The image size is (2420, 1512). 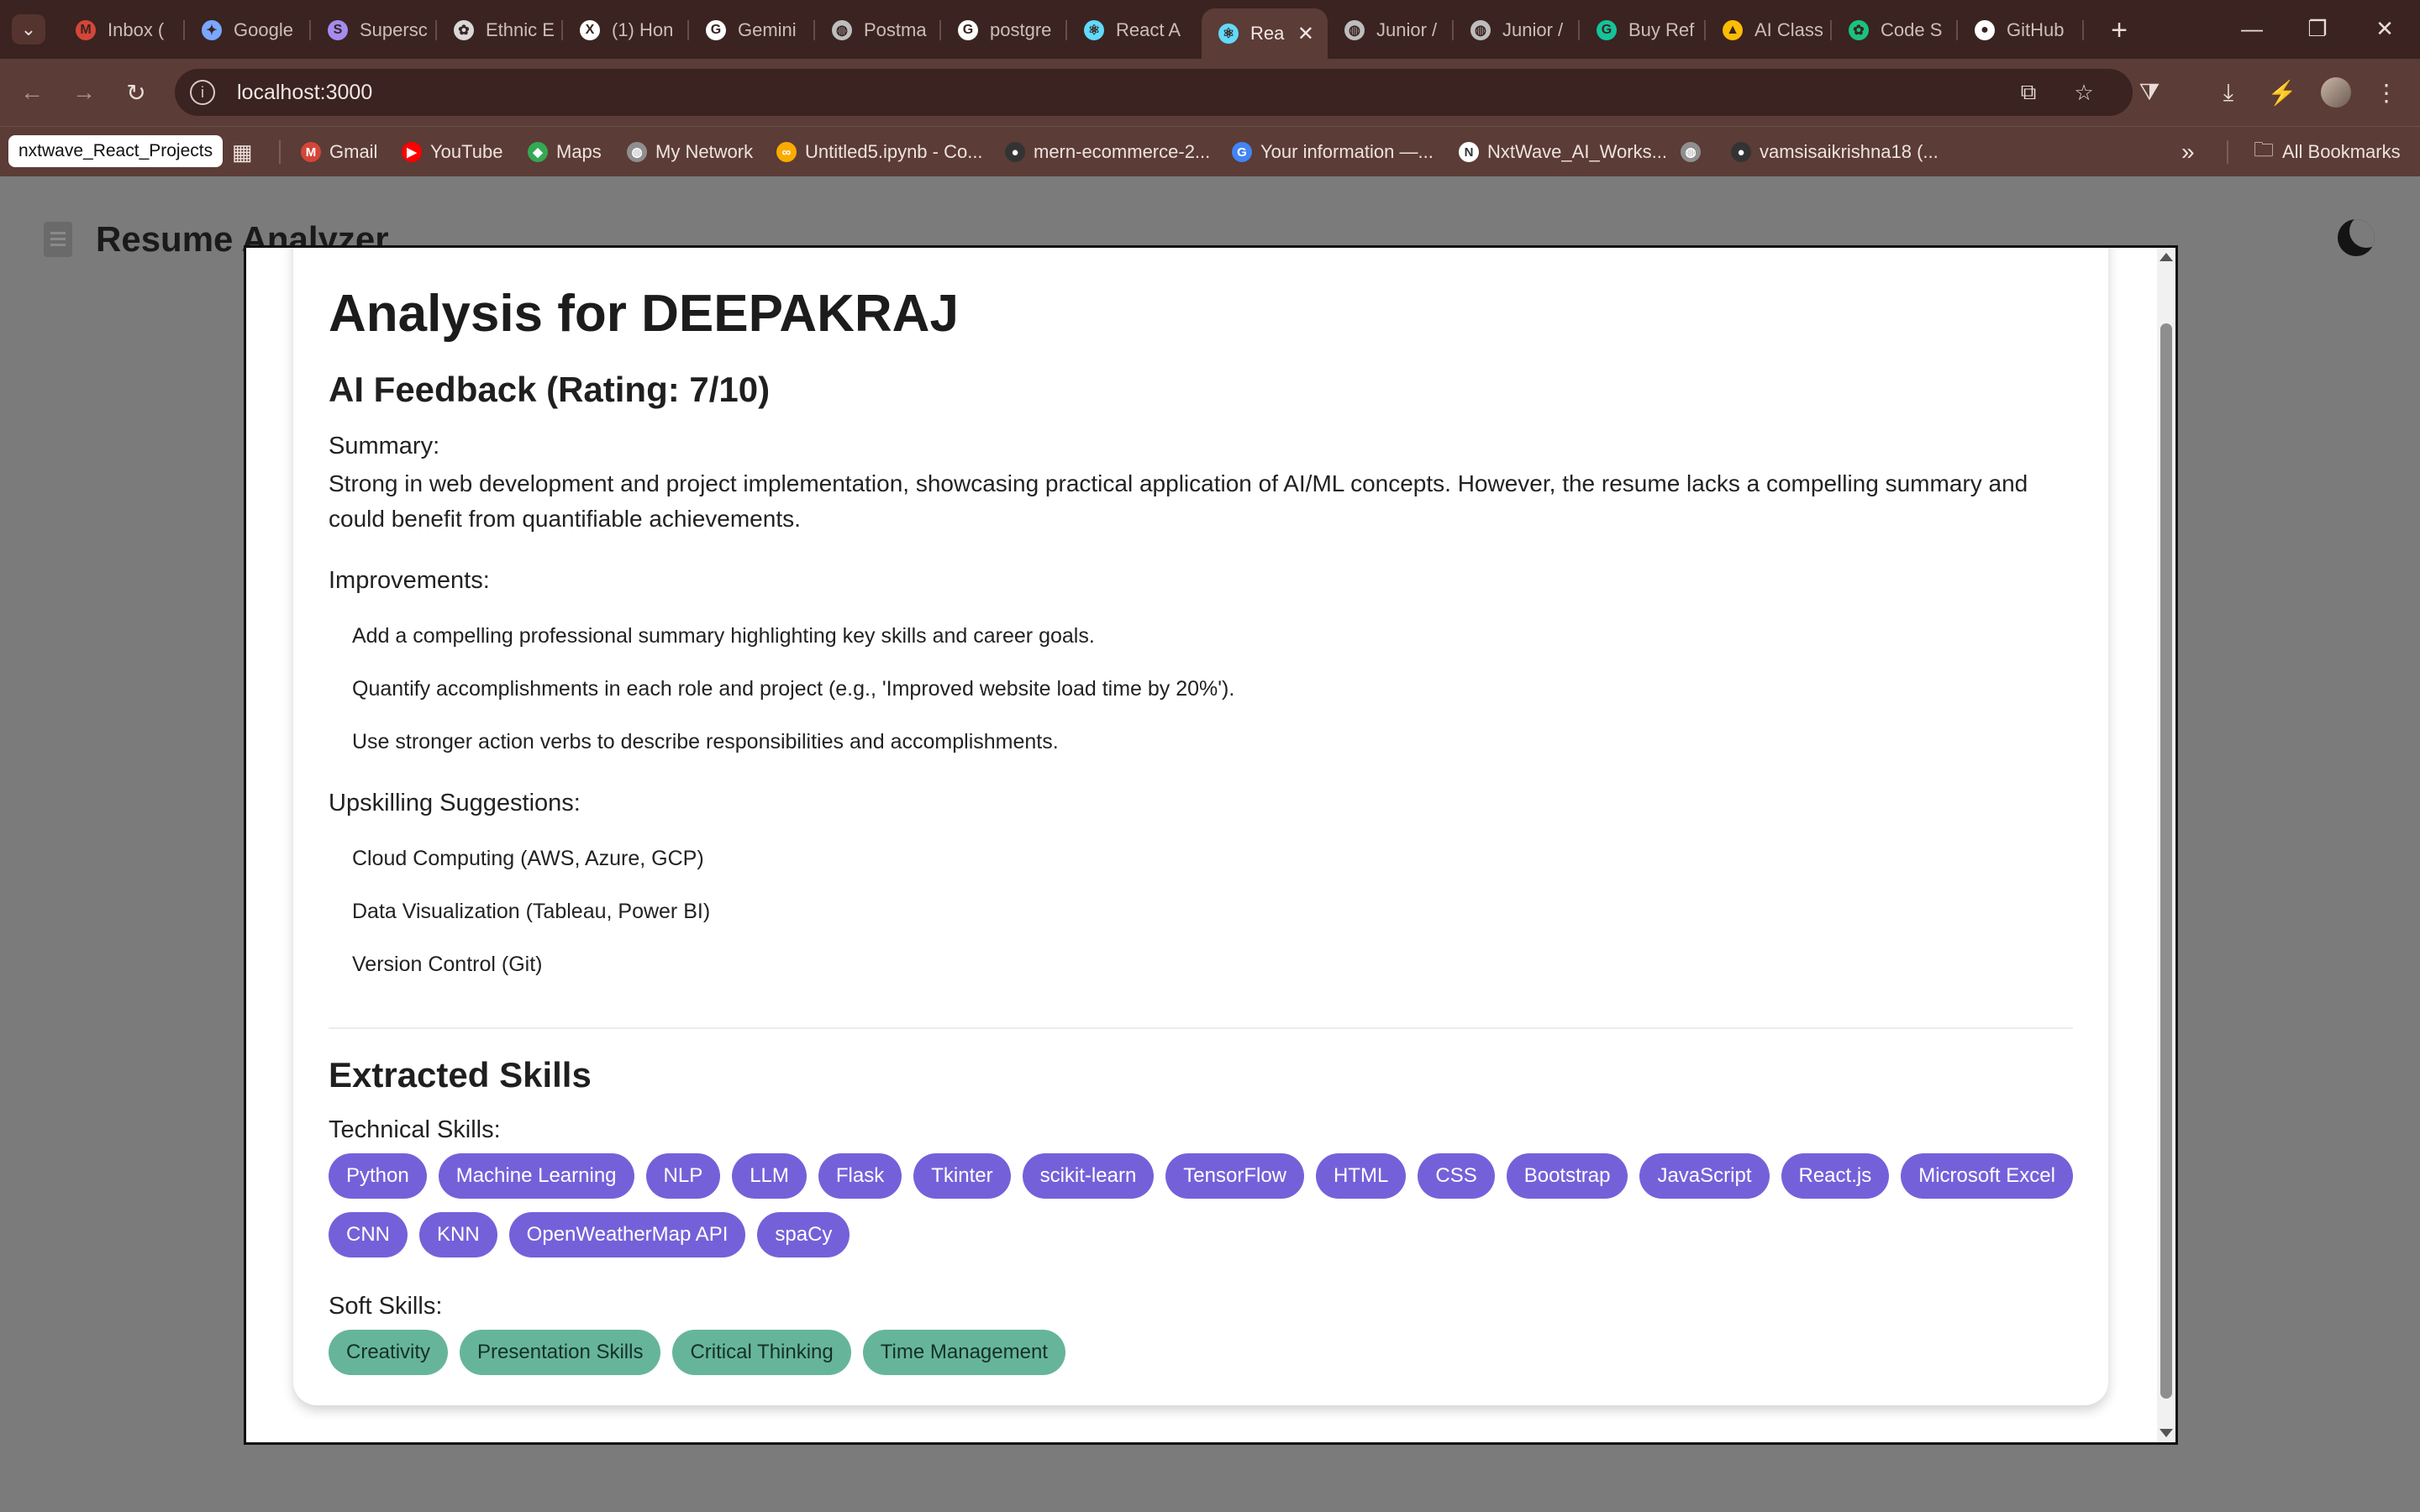 What do you see at coordinates (31, 92) in the screenshot?
I see `back-arrow-icon: ←` at bounding box center [31, 92].